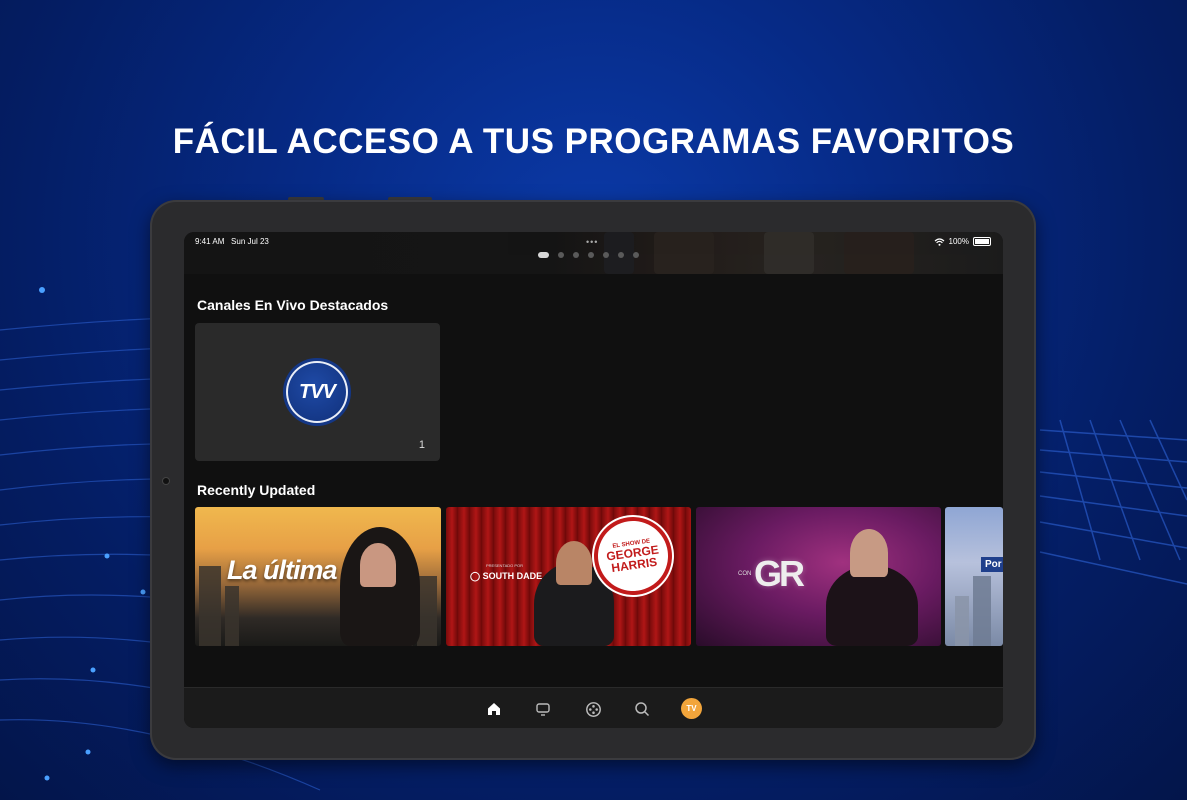 The height and width of the screenshot is (800, 1187). I want to click on gr-prefix: CON, so click(745, 574).